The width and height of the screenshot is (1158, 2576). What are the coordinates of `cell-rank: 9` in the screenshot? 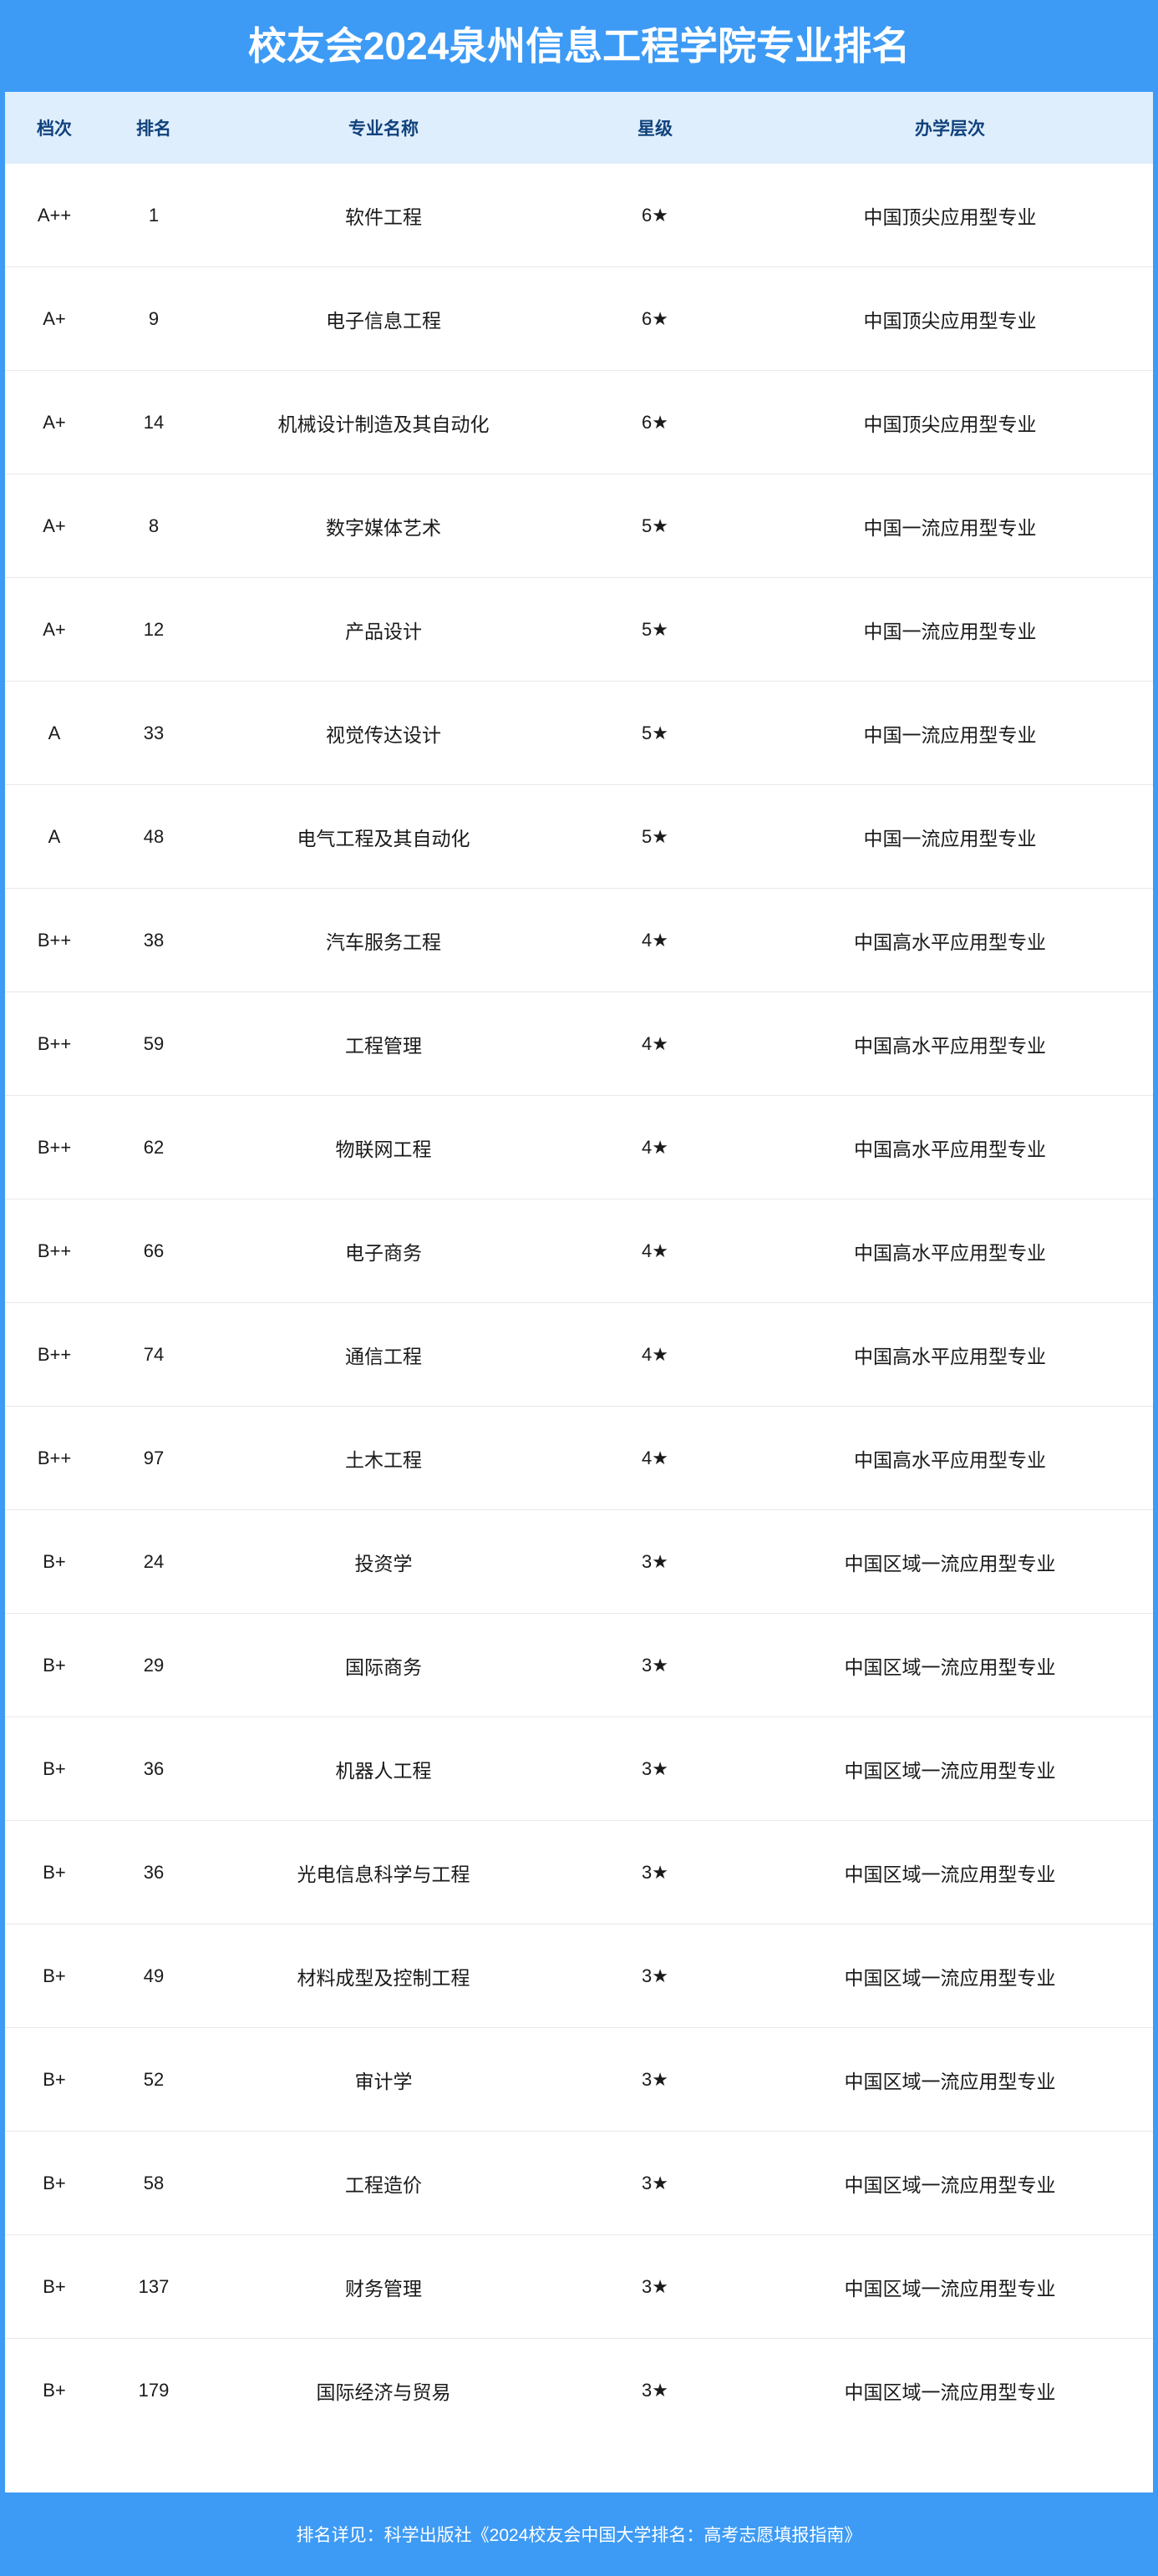 It's located at (154, 318).